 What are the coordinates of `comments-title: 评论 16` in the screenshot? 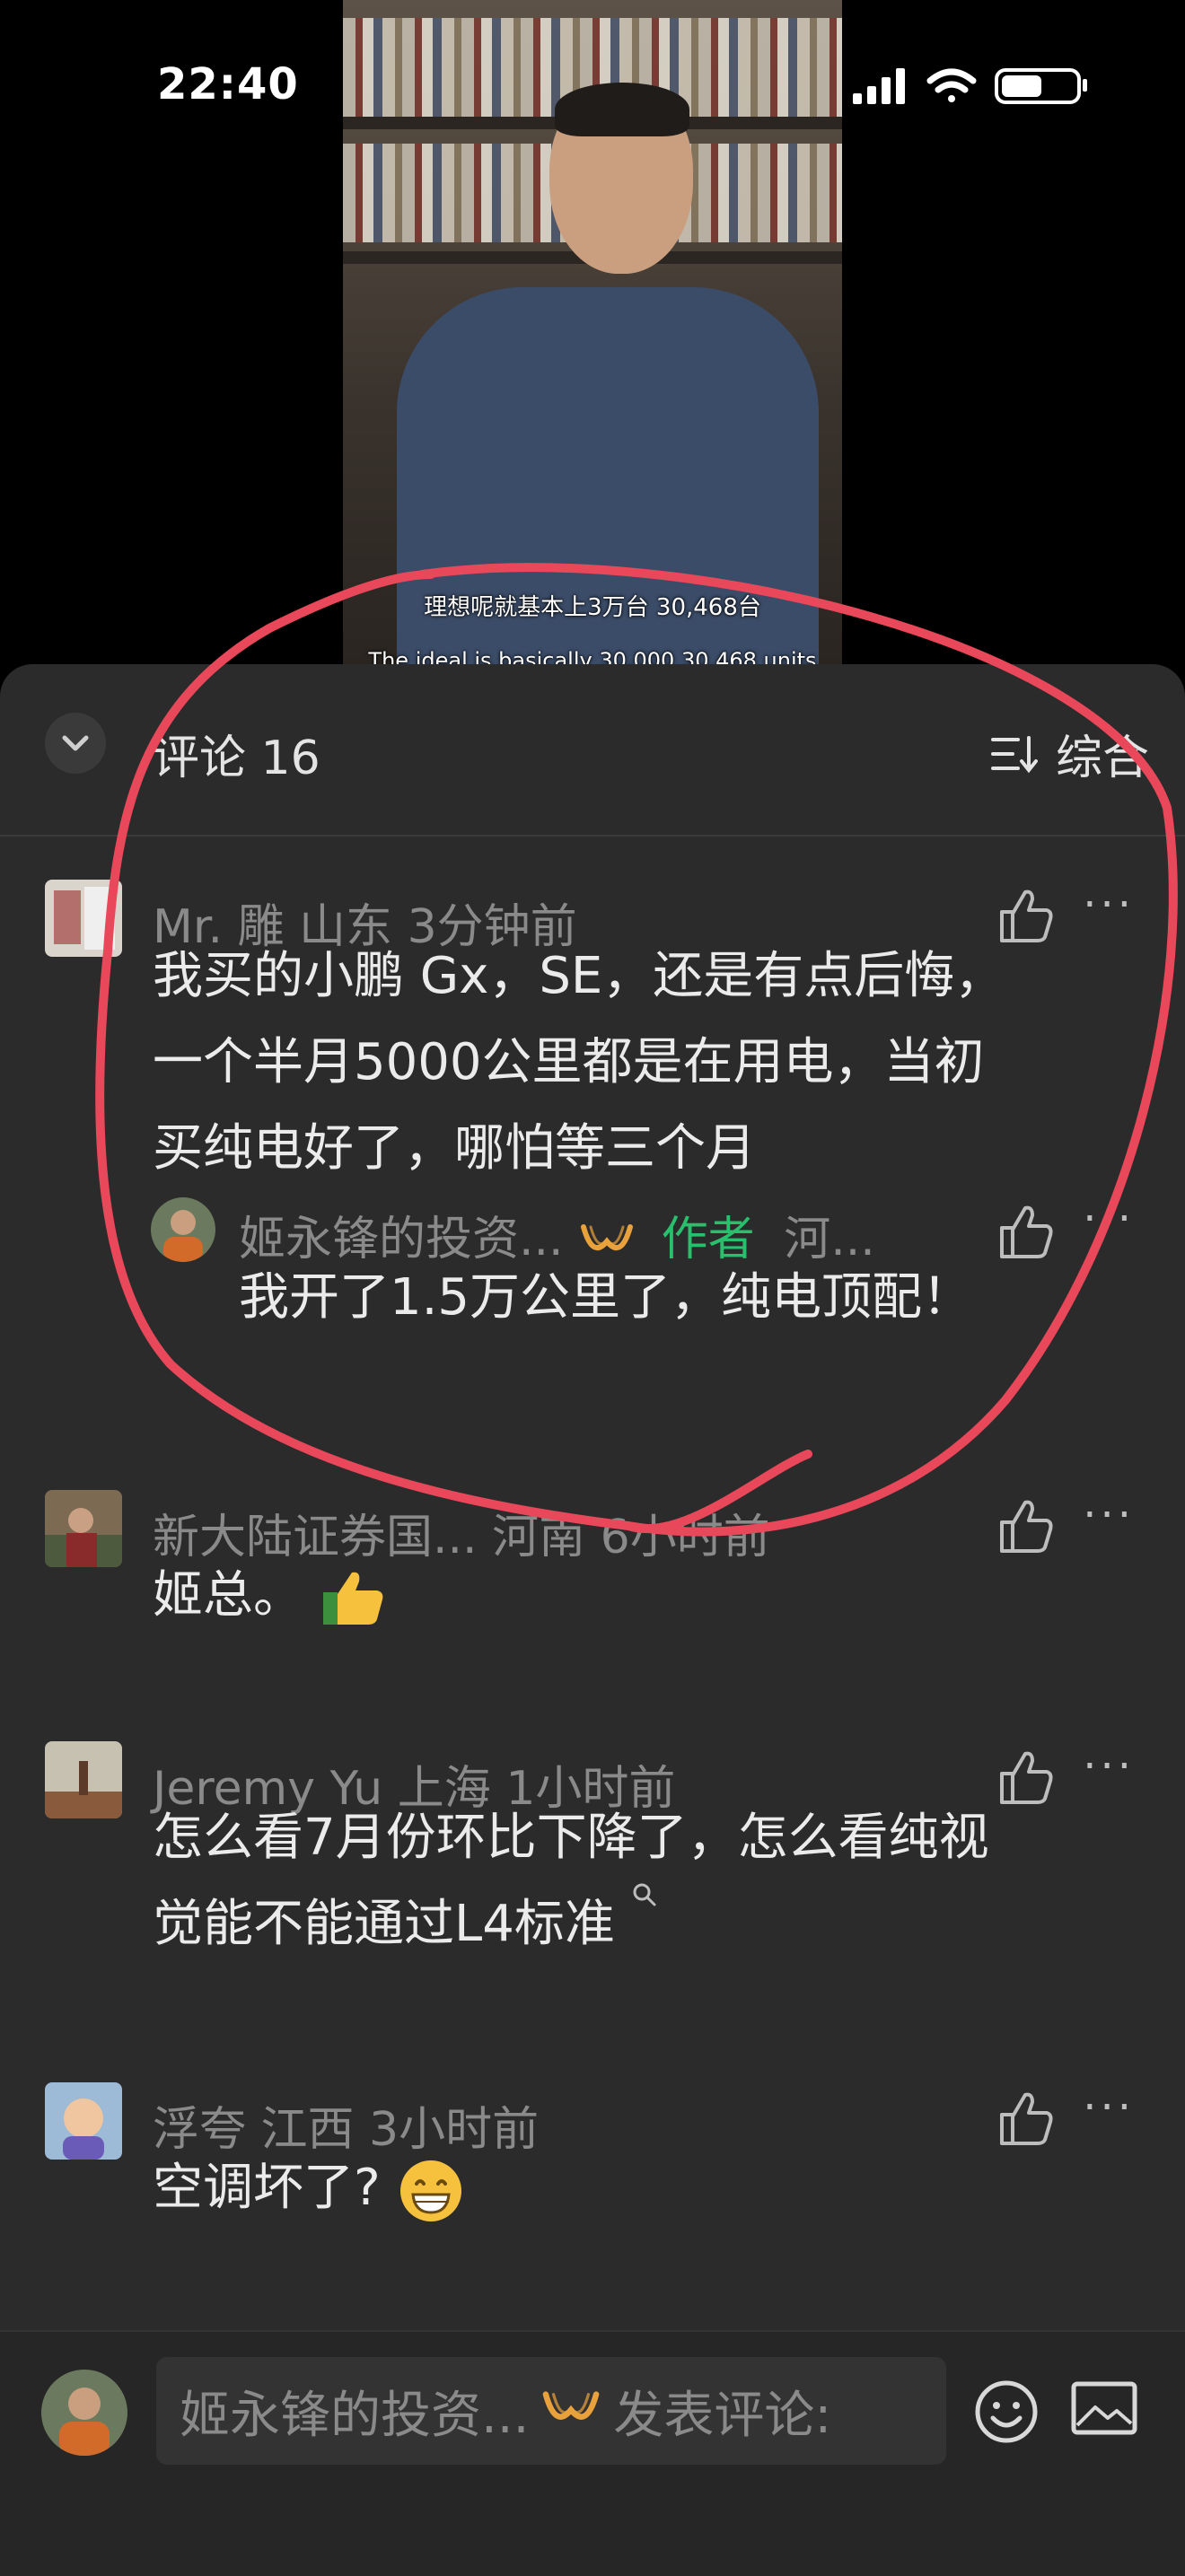 It's located at (236, 758).